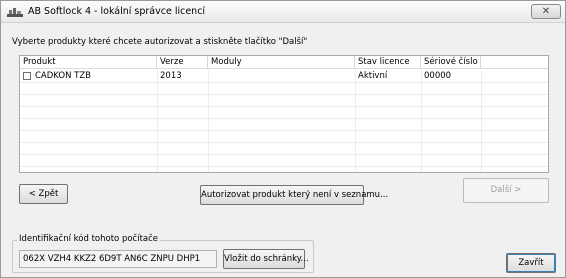  What do you see at coordinates (63, 76) in the screenshot?
I see `cell-produkt: CADKON TZB` at bounding box center [63, 76].